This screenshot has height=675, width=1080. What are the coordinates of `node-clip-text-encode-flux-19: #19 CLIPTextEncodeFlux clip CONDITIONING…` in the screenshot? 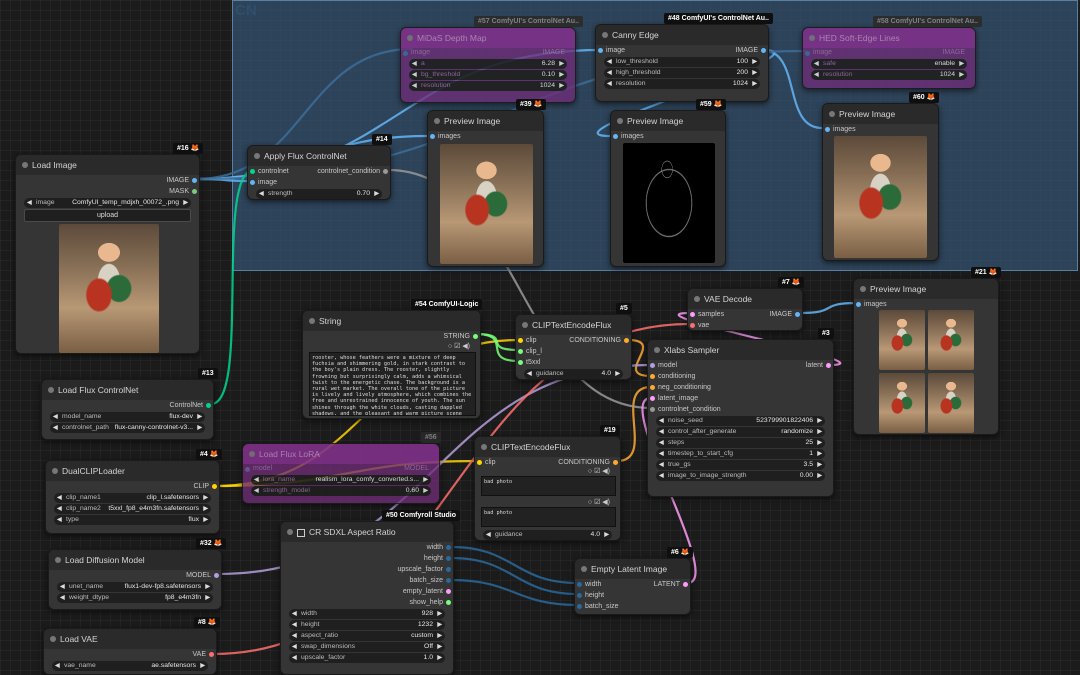 It's located at (547, 483).